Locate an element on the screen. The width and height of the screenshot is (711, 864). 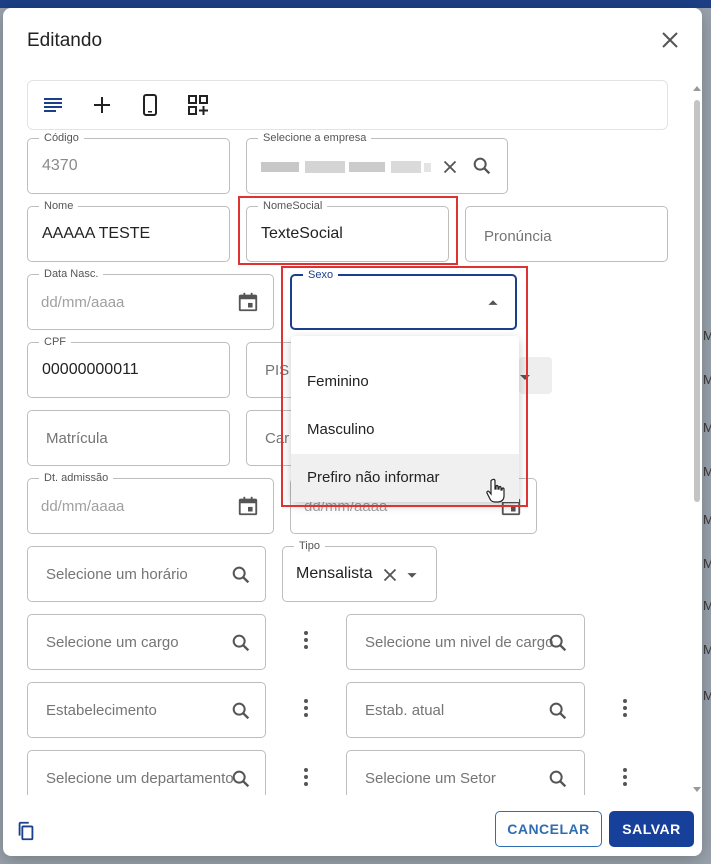
estab-atual-select: Estab. atual is located at coordinates (465, 710).